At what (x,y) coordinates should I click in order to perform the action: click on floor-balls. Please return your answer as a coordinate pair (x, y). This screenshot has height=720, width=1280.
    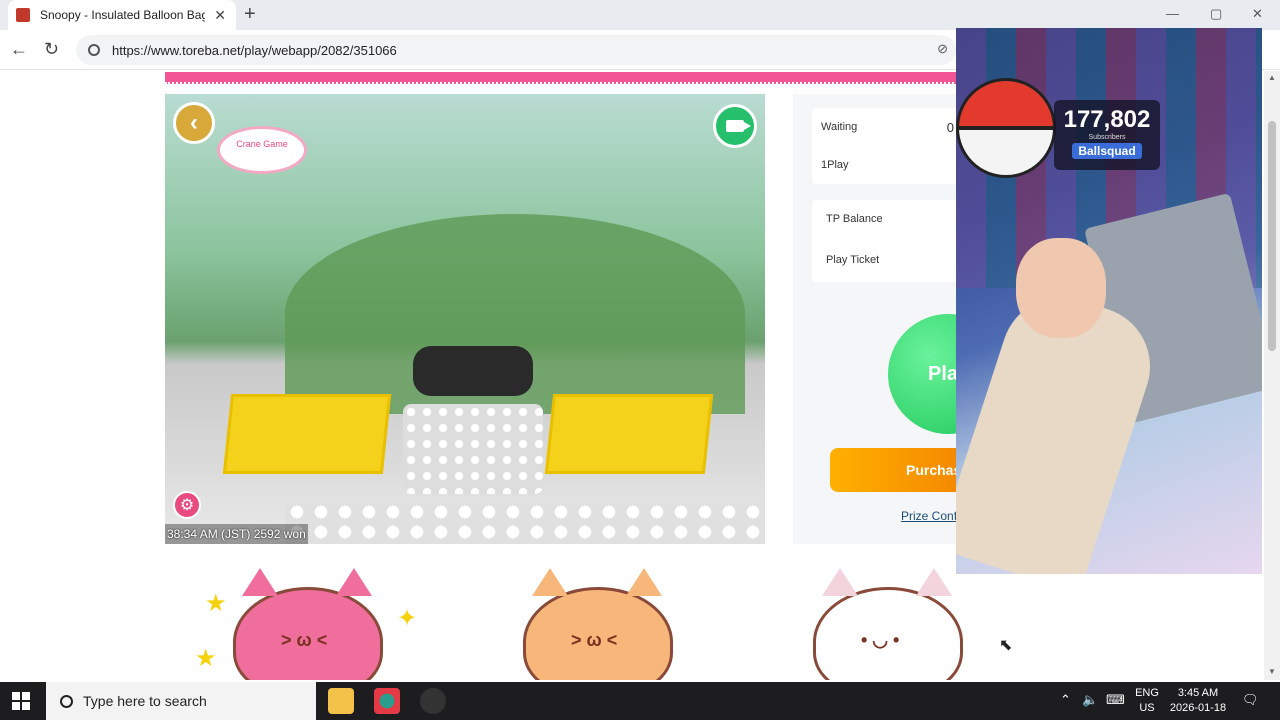
    Looking at the image, I should click on (525, 523).